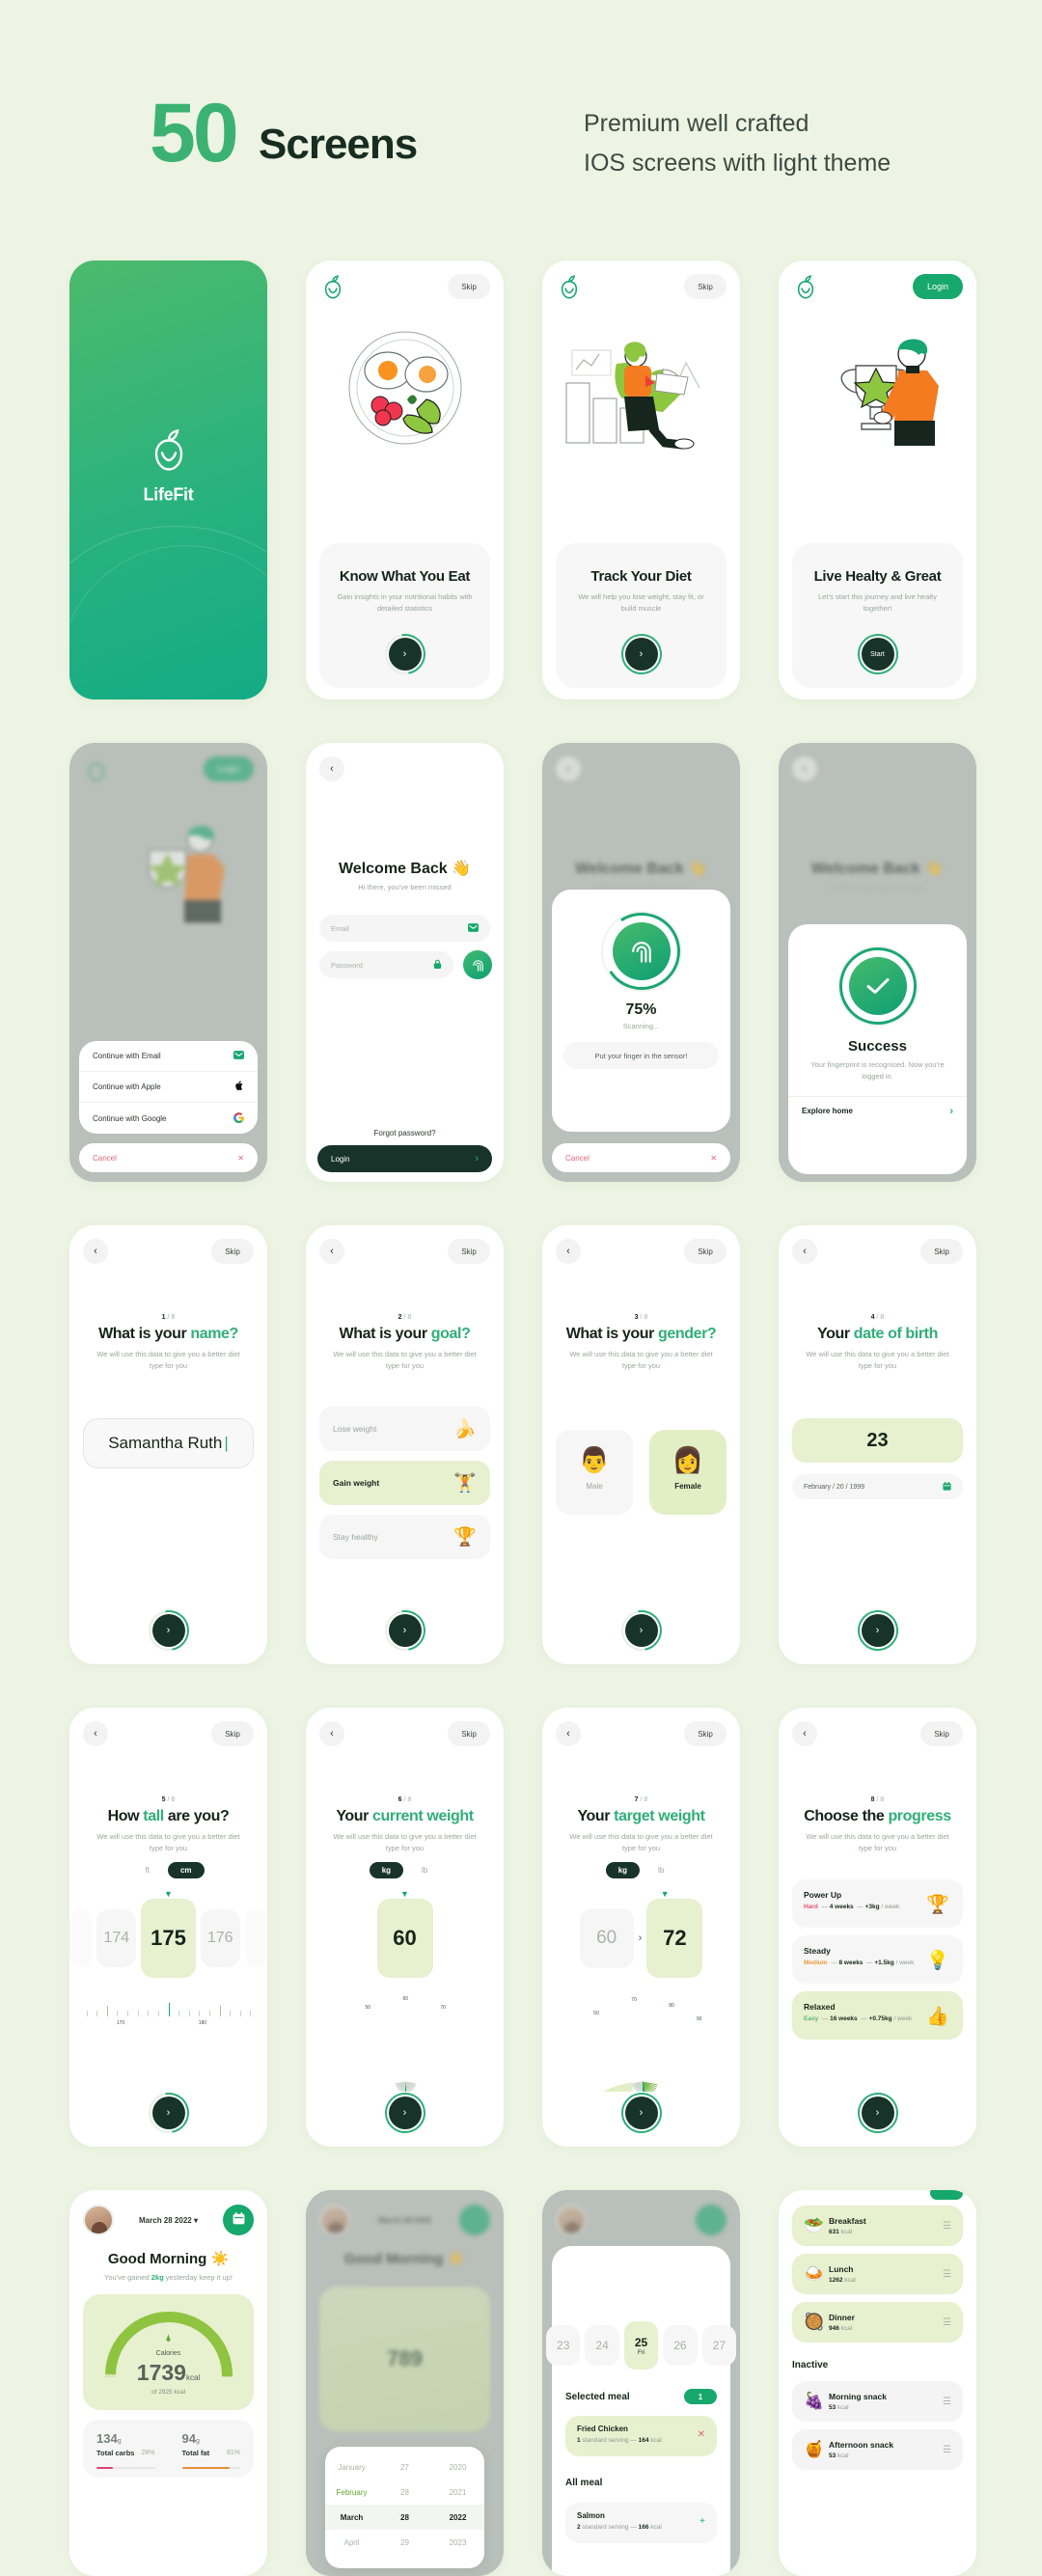 Image resolution: width=1042 pixels, height=2576 pixels. I want to click on fingerprint-button, so click(477, 965).